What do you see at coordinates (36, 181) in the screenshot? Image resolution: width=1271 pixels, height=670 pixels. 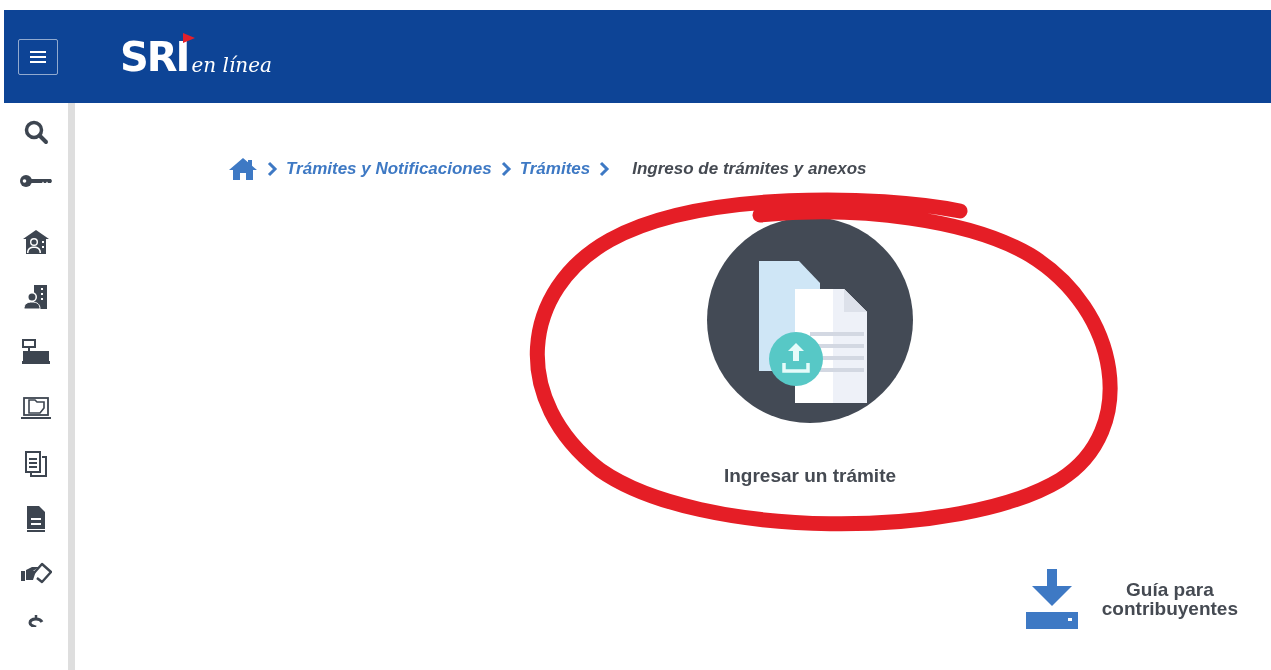 I see `key-icon` at bounding box center [36, 181].